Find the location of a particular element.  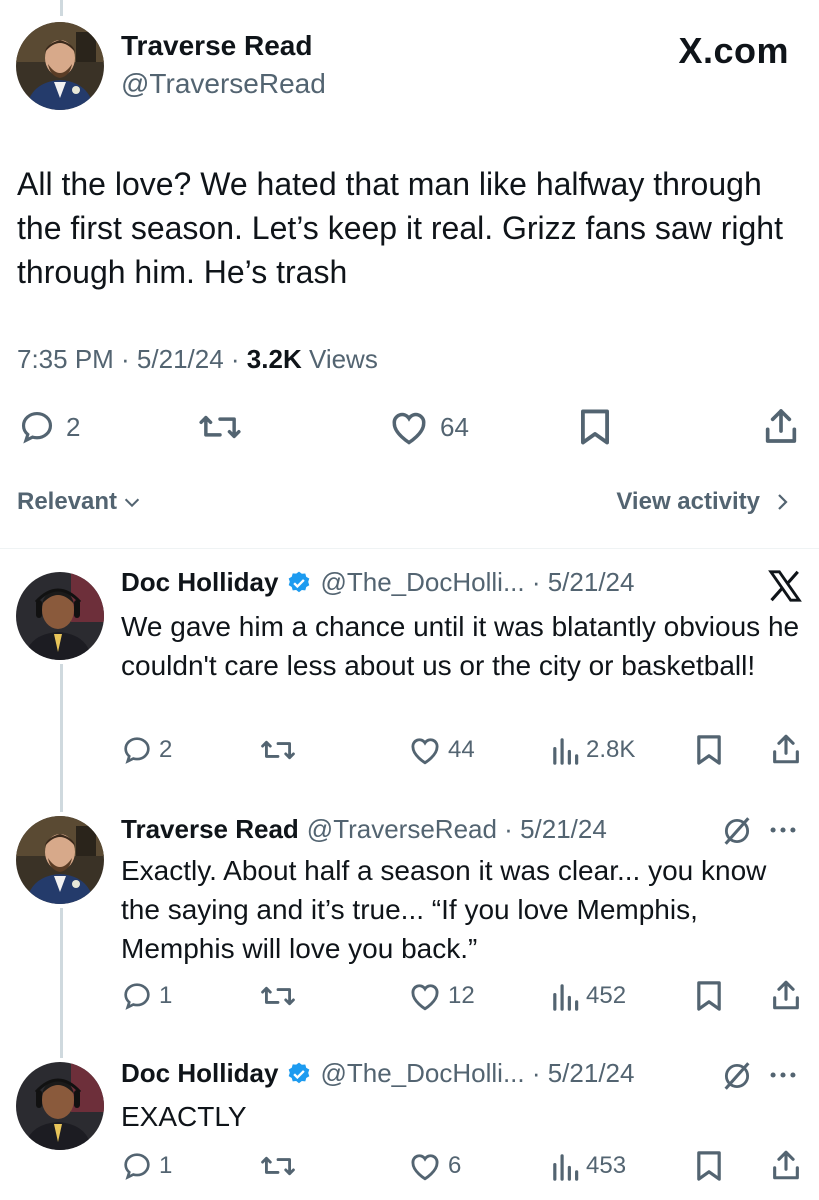

like-button: 44 is located at coordinates (441, 750).